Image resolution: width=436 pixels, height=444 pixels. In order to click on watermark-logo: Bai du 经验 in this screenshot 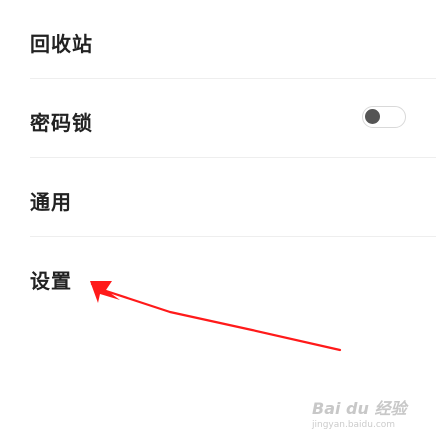, I will do `click(359, 408)`.